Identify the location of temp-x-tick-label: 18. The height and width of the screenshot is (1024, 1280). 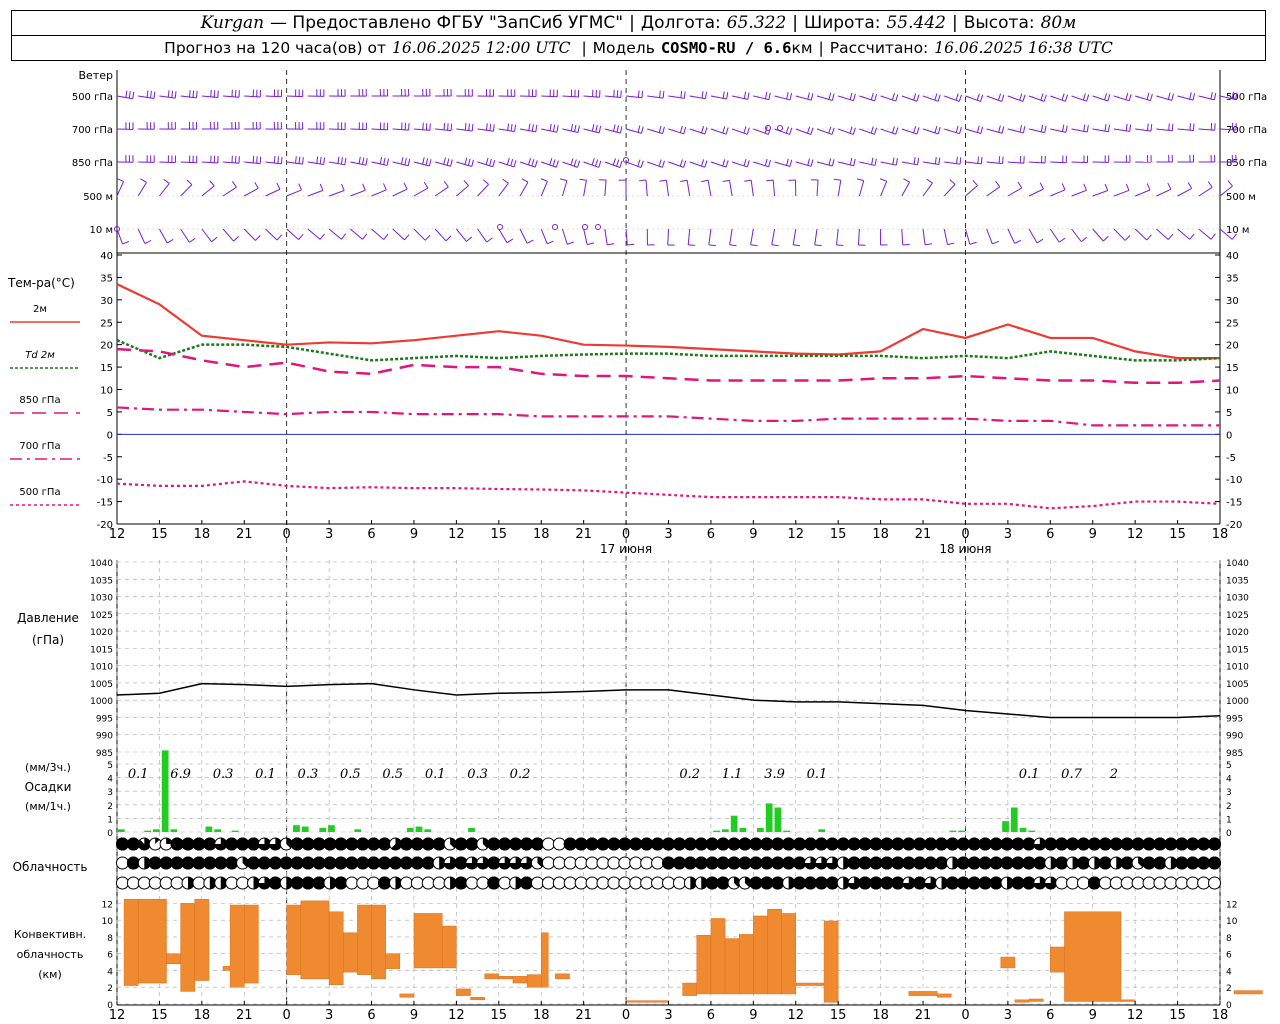
(880, 534).